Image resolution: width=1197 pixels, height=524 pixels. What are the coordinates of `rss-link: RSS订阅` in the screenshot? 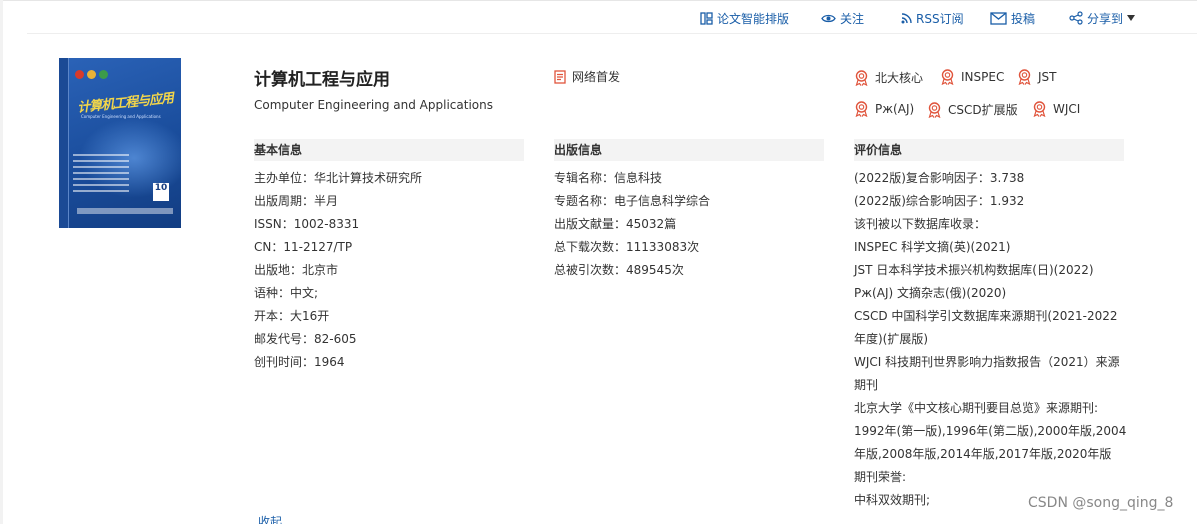 It's located at (932, 18).